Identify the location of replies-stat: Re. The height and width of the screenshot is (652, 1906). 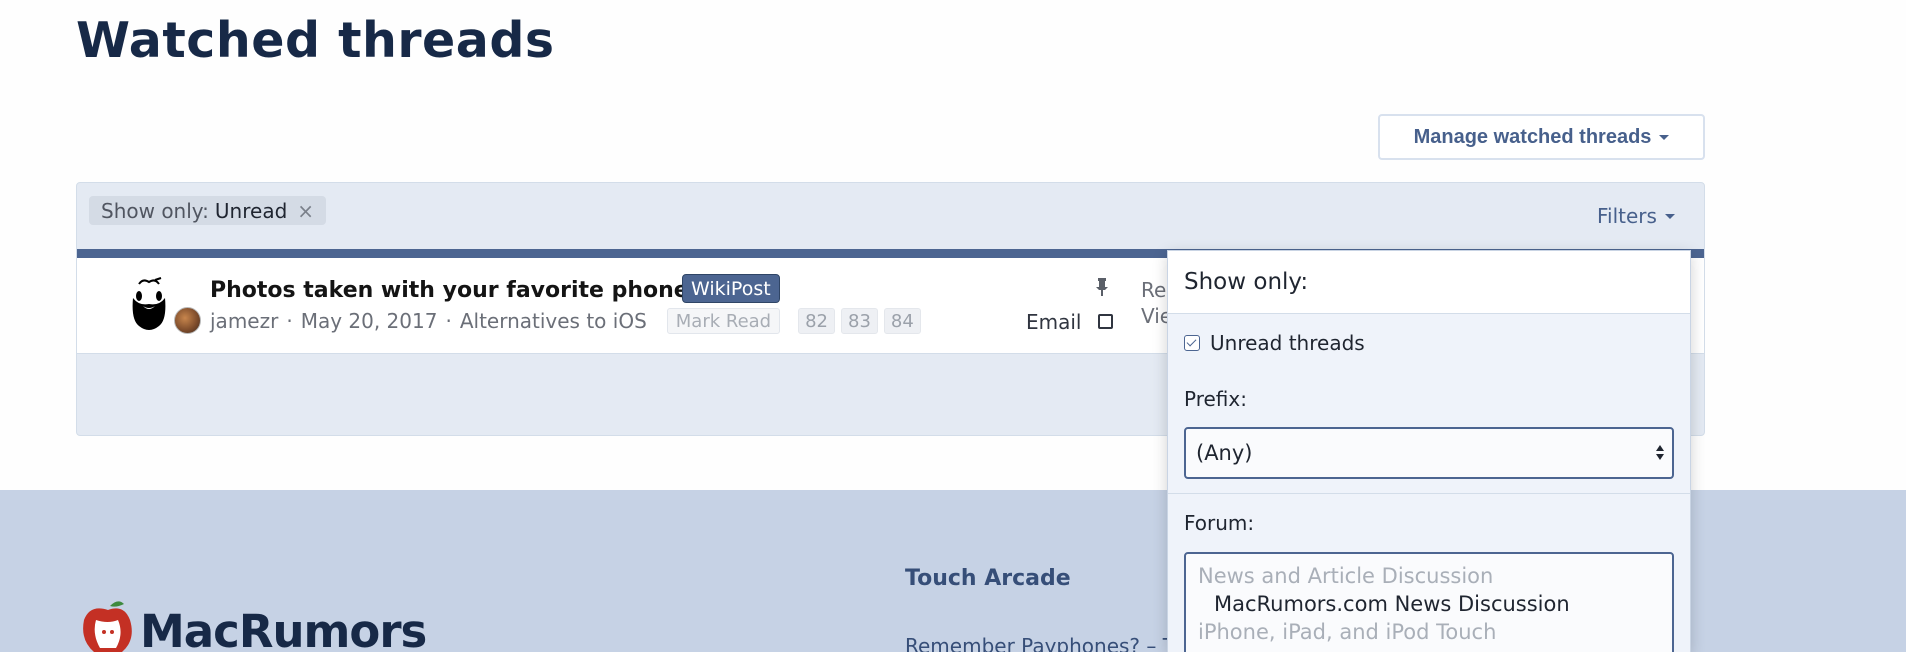
(1154, 290).